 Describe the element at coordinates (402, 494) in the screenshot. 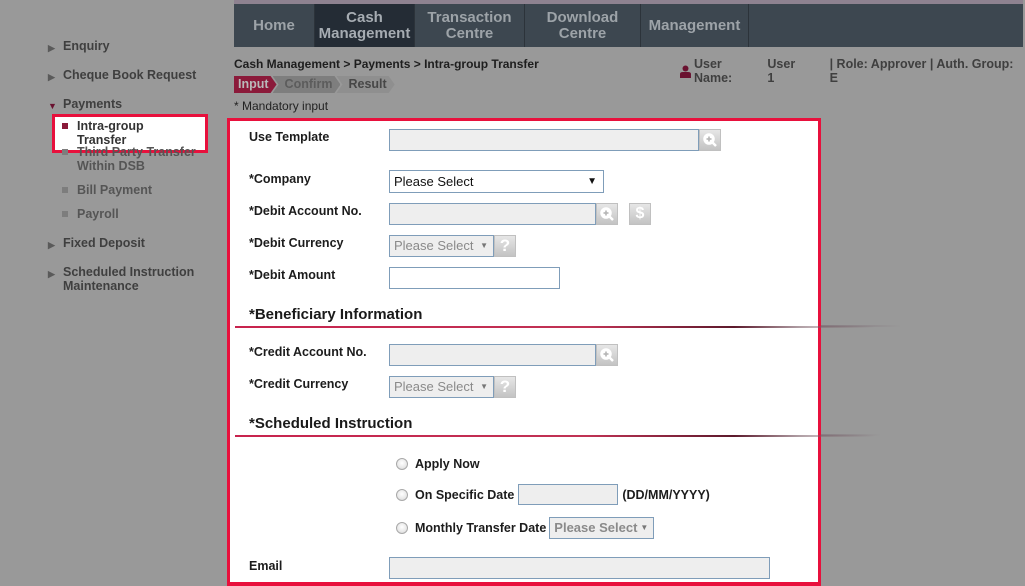

I see `specific-date-radio` at that location.